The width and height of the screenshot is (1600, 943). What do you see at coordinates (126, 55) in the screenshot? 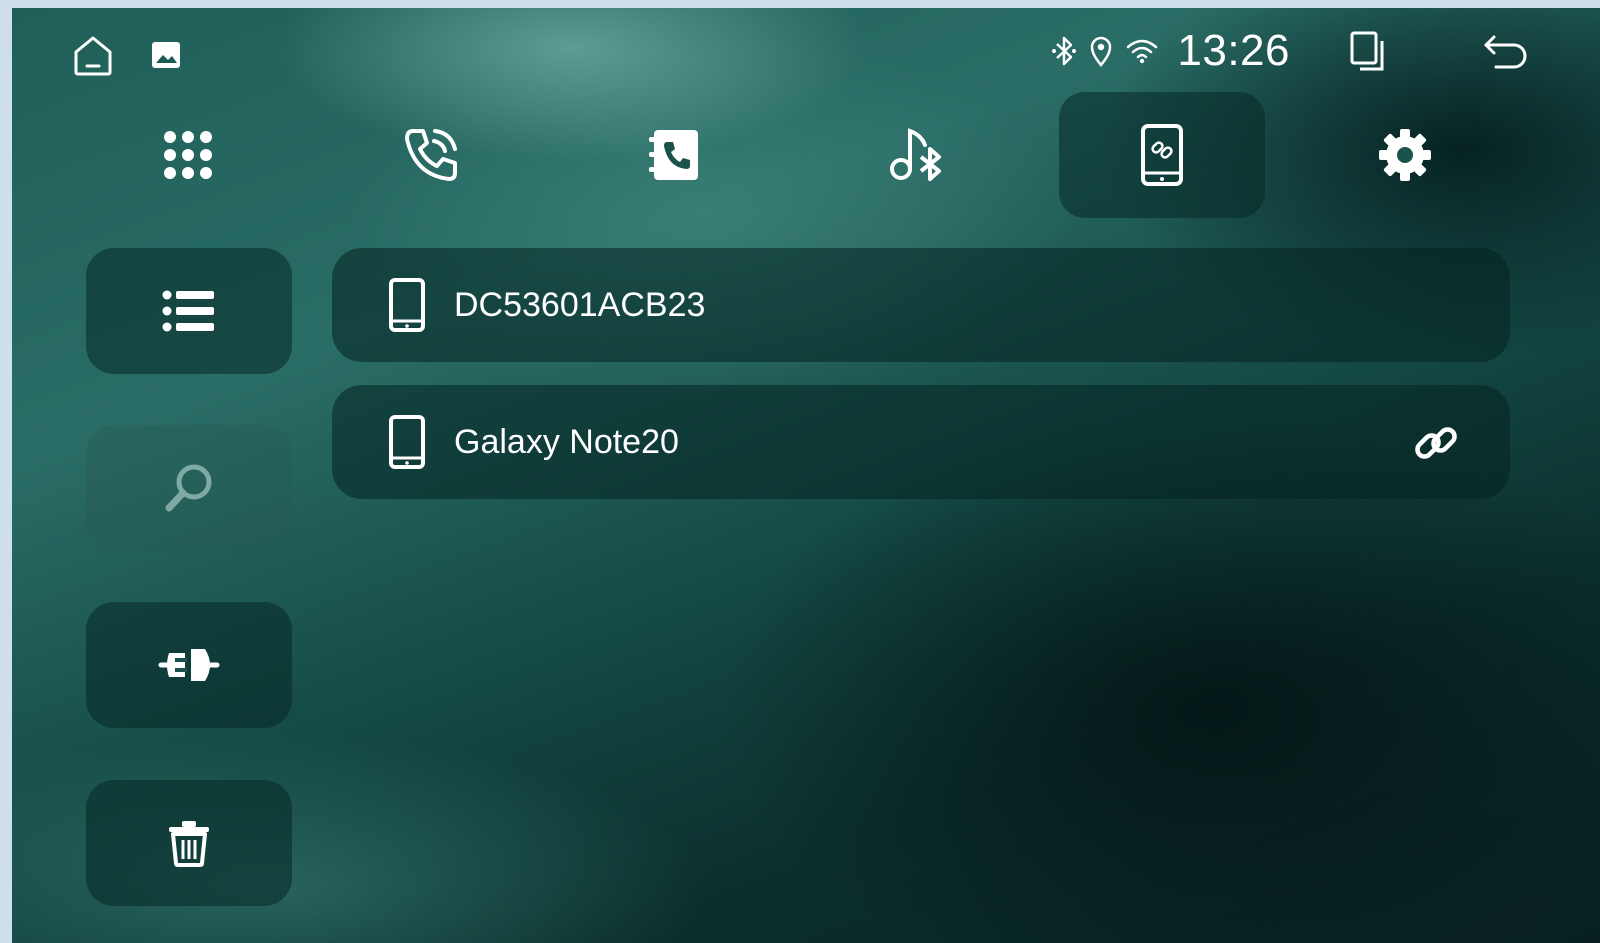
I see `status-bar-left` at bounding box center [126, 55].